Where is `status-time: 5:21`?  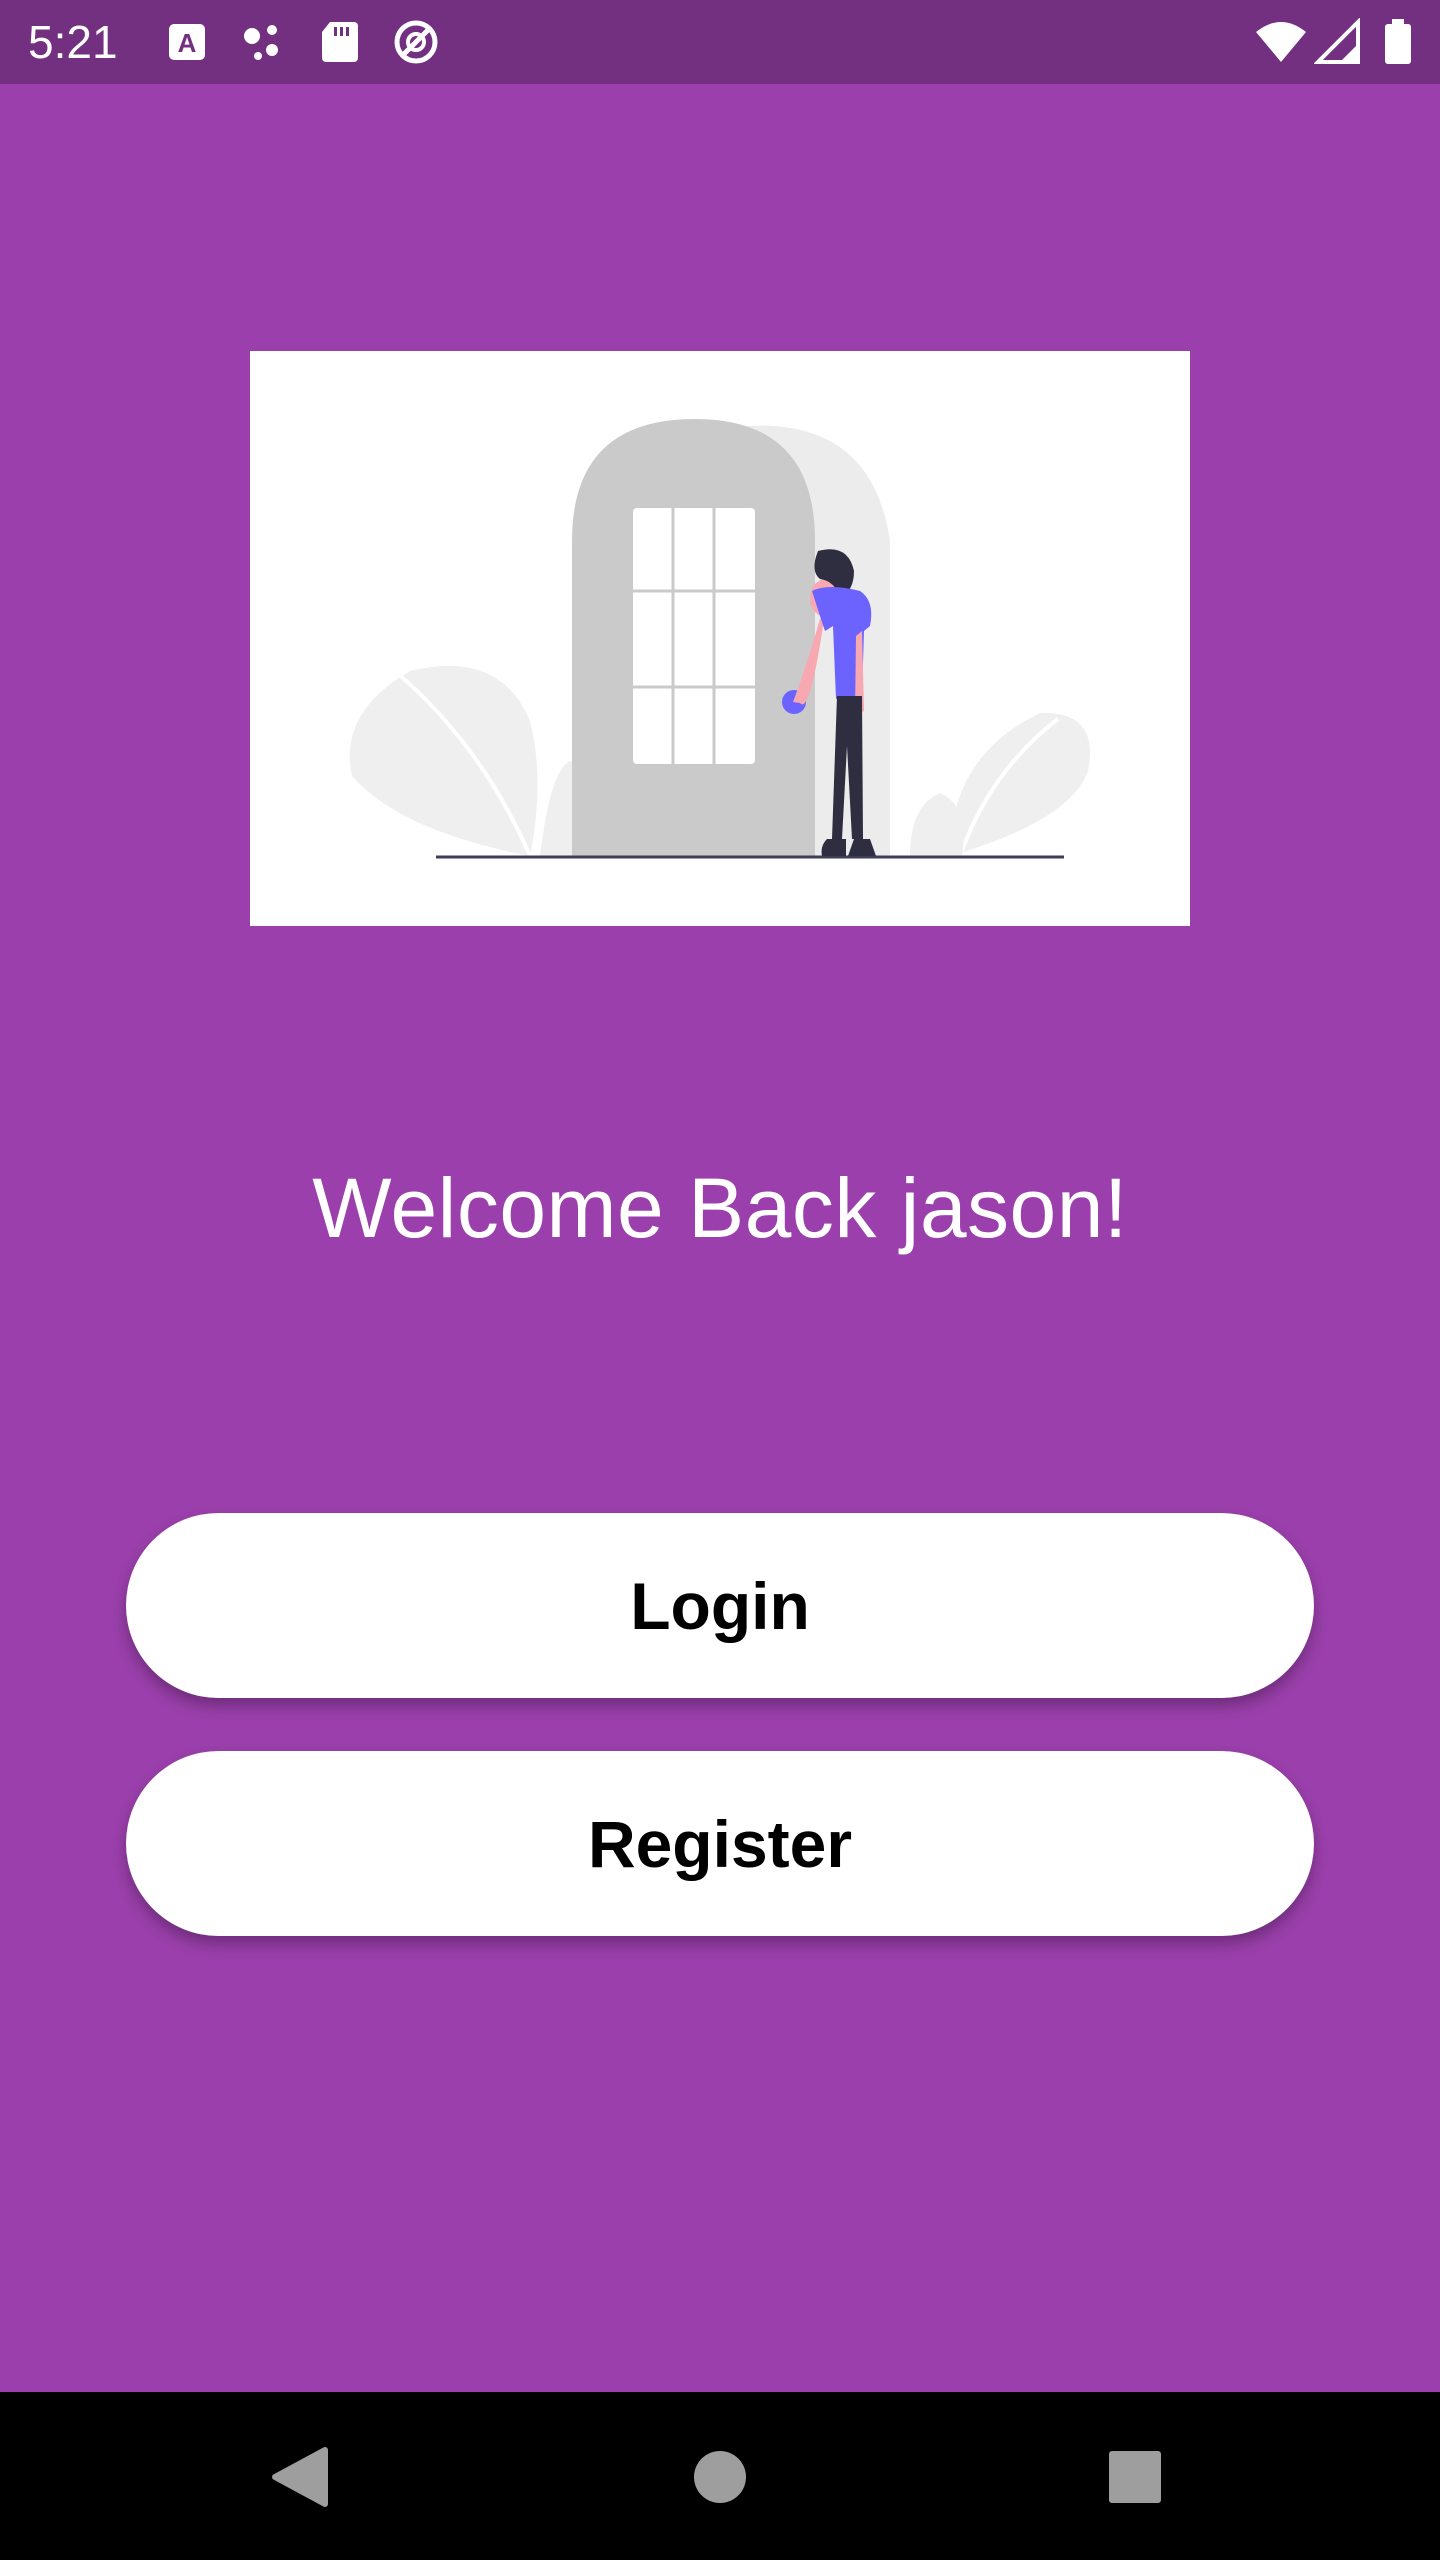 status-time: 5:21 is located at coordinates (73, 42).